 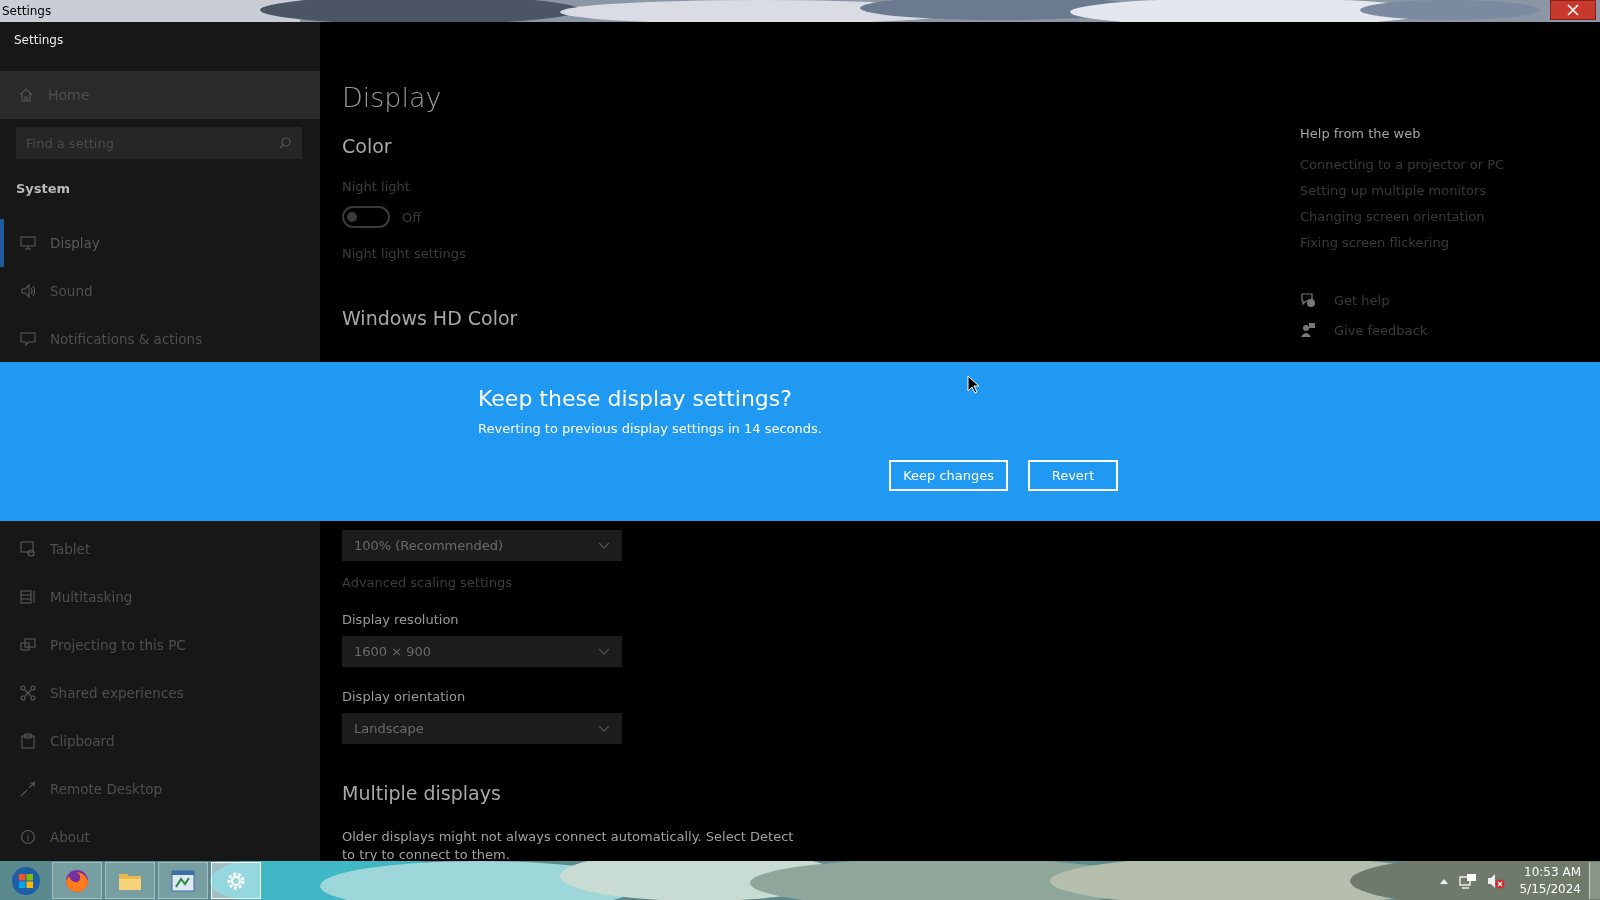 What do you see at coordinates (160, 549) in the screenshot?
I see `sidebar-item: Tablet` at bounding box center [160, 549].